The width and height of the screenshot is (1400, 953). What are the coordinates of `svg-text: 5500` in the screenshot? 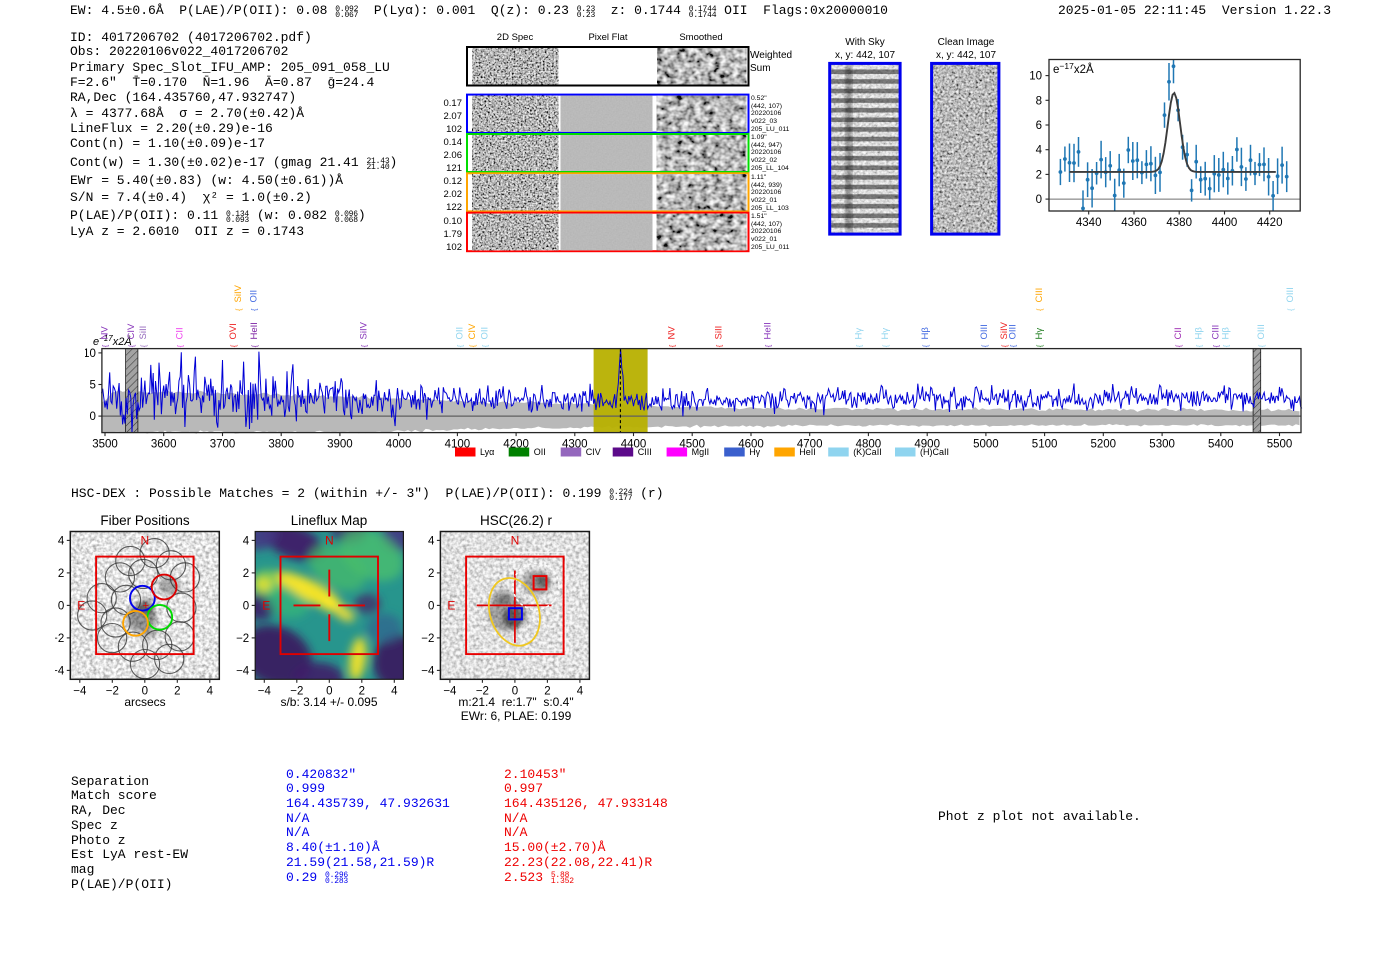 It's located at (1280, 445).